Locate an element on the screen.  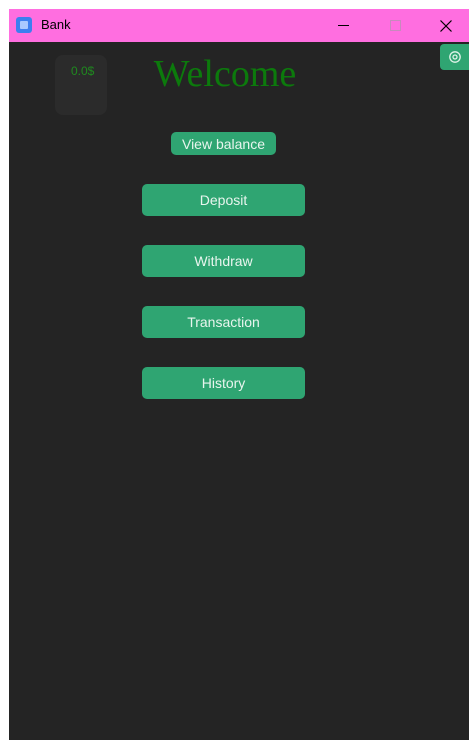
close-icon is located at coordinates (446, 25).